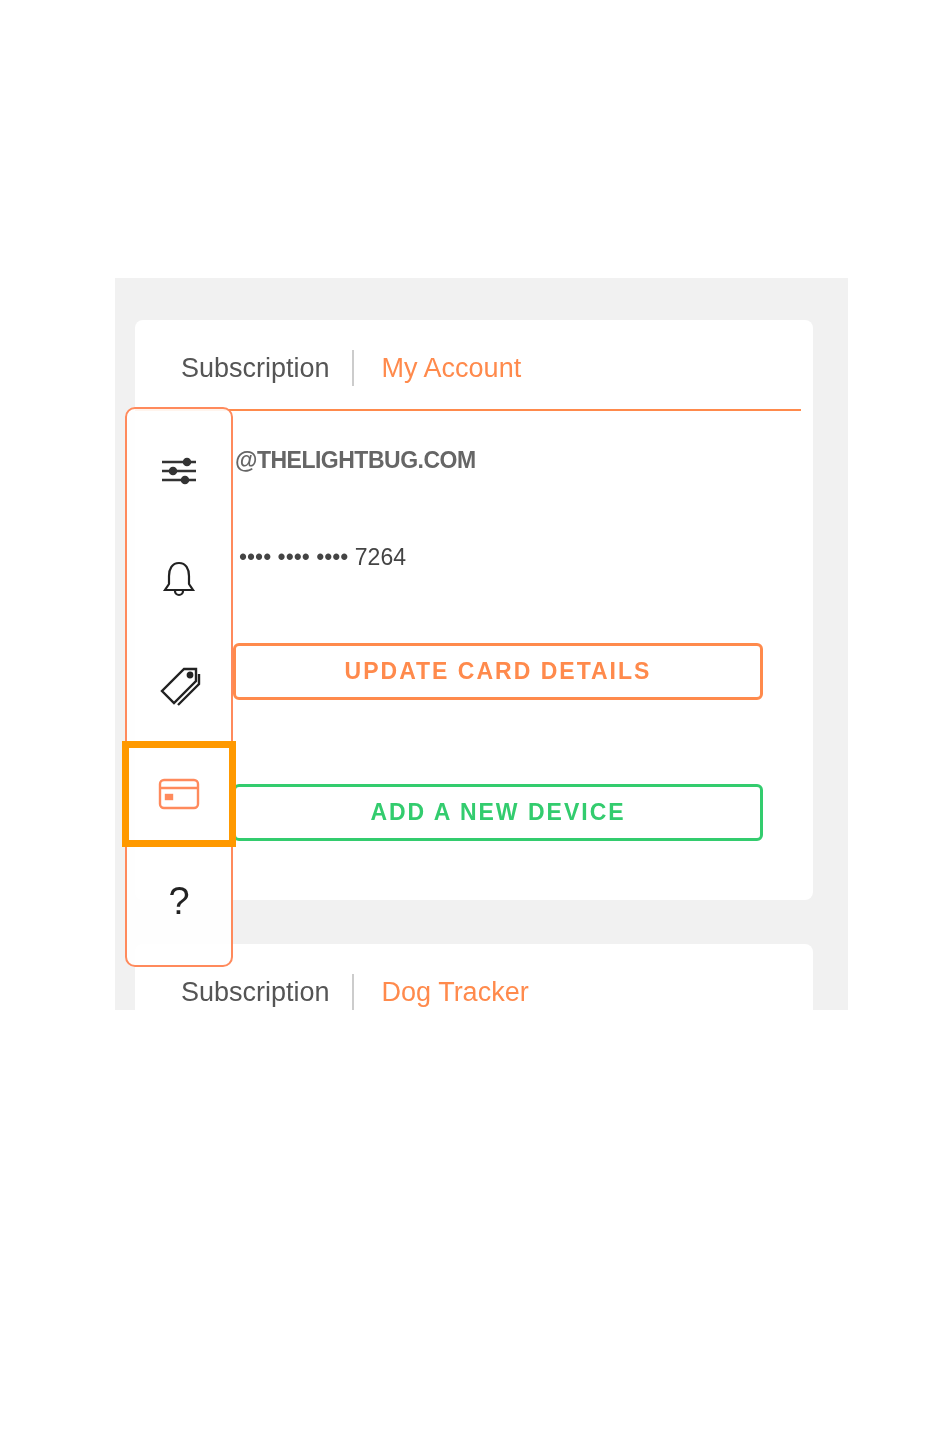 The image size is (950, 1429). I want to click on sidebar-item: ?, so click(179, 901).